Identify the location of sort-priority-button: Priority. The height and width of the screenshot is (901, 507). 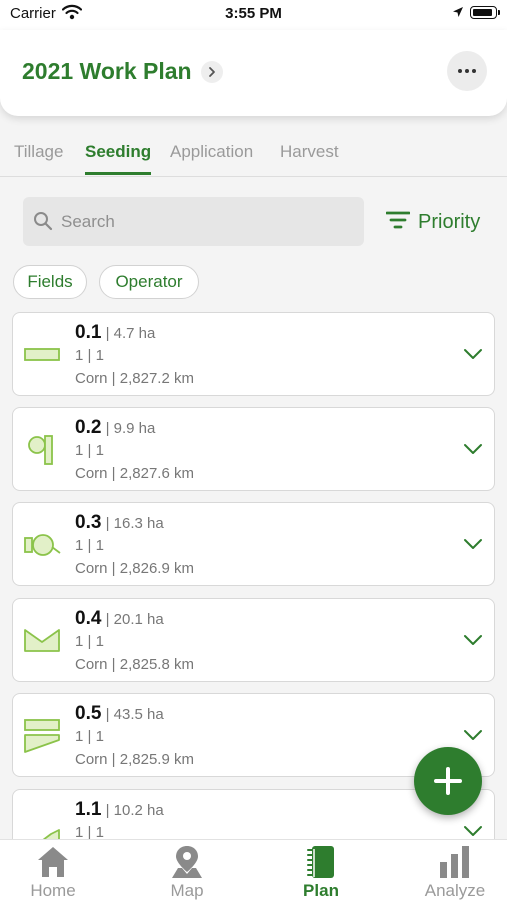
(433, 222).